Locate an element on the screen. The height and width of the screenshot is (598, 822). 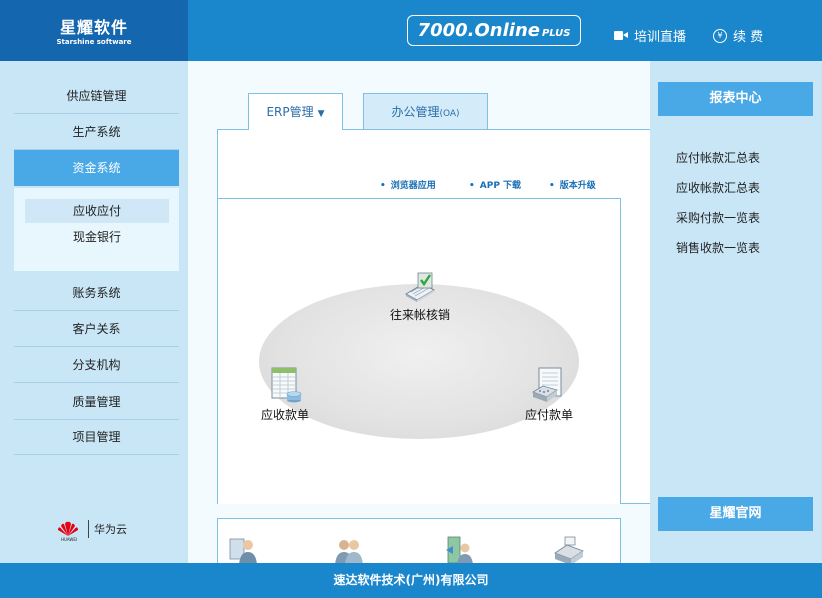
cash-register-icon is located at coordinates (569, 549).